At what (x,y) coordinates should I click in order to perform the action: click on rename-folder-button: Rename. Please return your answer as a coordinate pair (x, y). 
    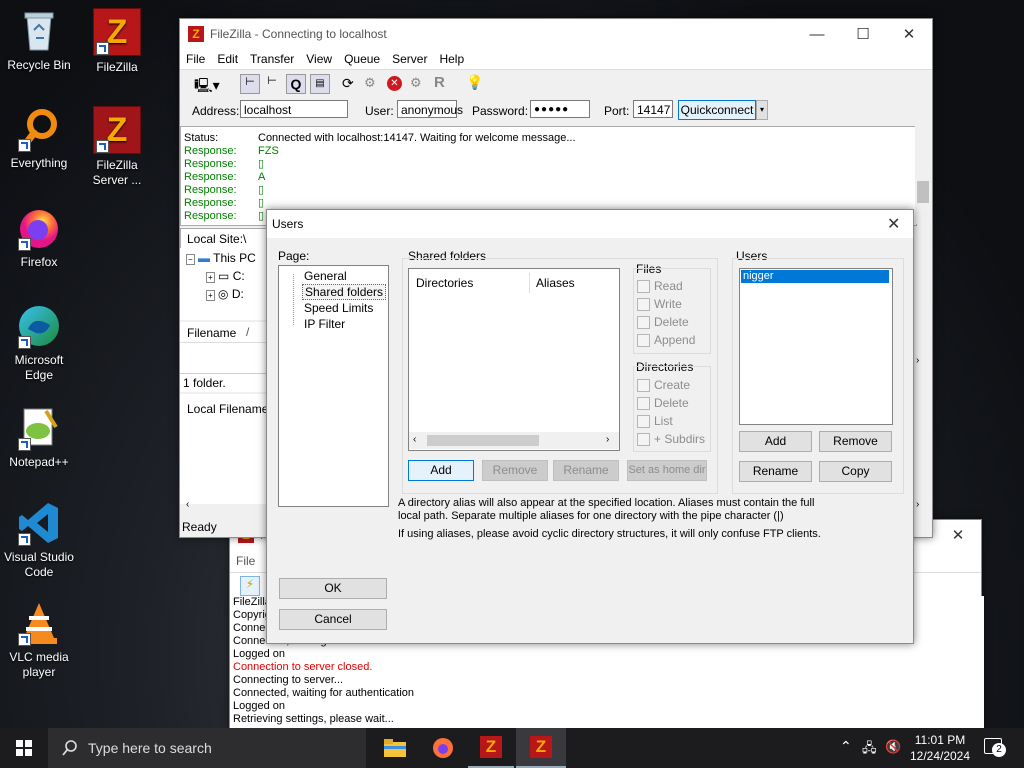
    Looking at the image, I should click on (586, 470).